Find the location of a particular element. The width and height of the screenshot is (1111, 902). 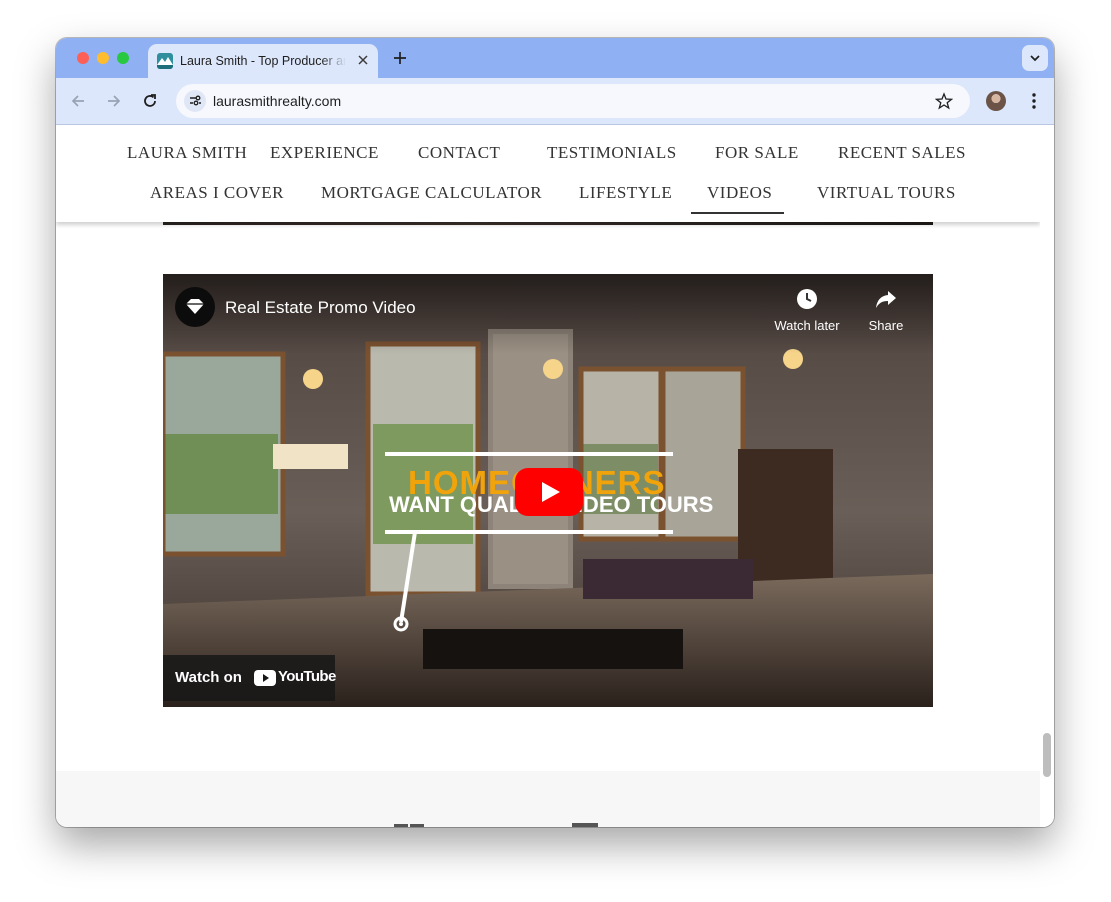

nav-link-videos: VIDEOS is located at coordinates (739, 193).